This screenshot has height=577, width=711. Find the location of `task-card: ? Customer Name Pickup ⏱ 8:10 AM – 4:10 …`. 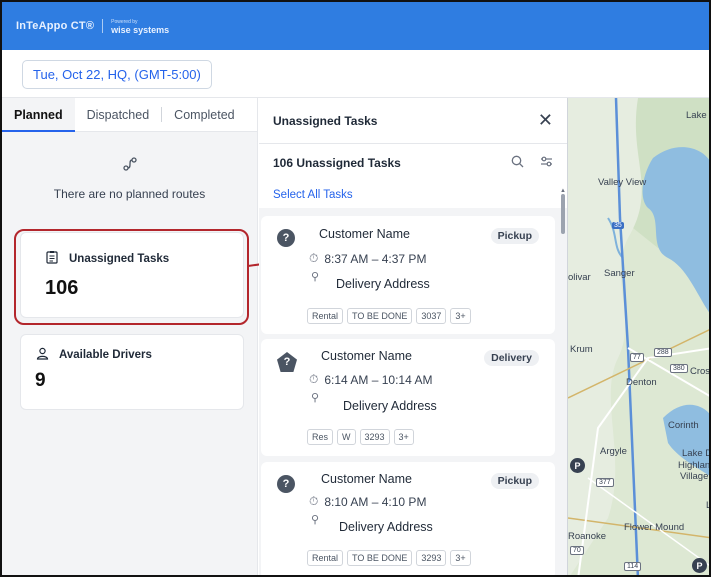

task-card: ? Customer Name Pickup ⏱ 8:10 AM – 4:10 … is located at coordinates (408, 518).